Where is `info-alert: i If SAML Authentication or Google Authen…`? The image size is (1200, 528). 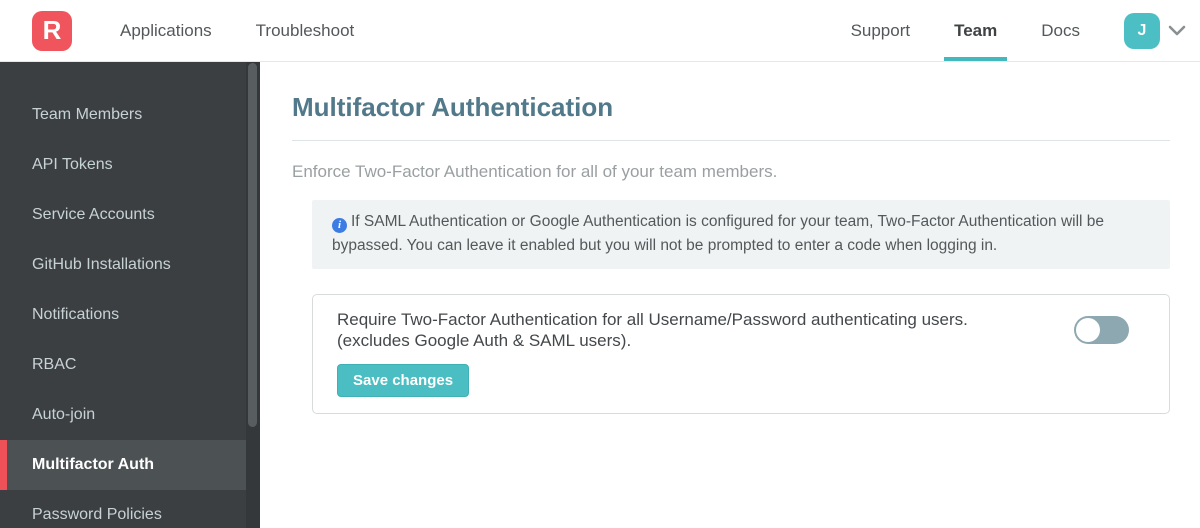 info-alert: i If SAML Authentication or Google Authen… is located at coordinates (741, 235).